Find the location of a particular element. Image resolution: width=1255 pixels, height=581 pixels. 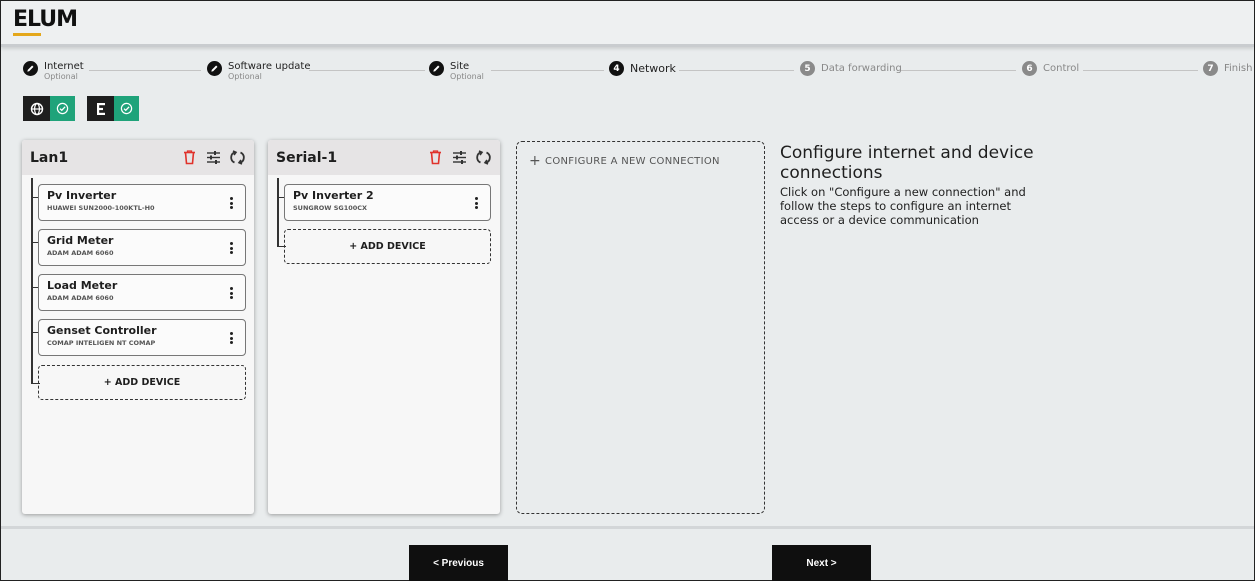

step-control: 6 Control is located at coordinates (1050, 68).